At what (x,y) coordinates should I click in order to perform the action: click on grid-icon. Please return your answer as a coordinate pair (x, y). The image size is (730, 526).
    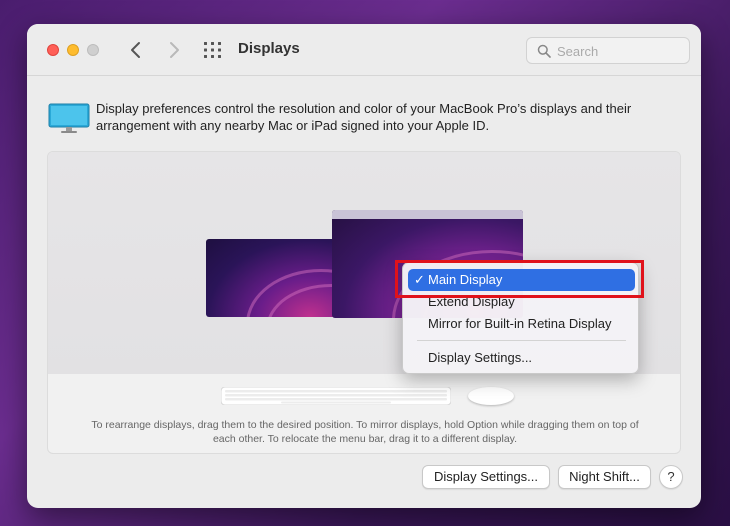
    Looking at the image, I should click on (212, 50).